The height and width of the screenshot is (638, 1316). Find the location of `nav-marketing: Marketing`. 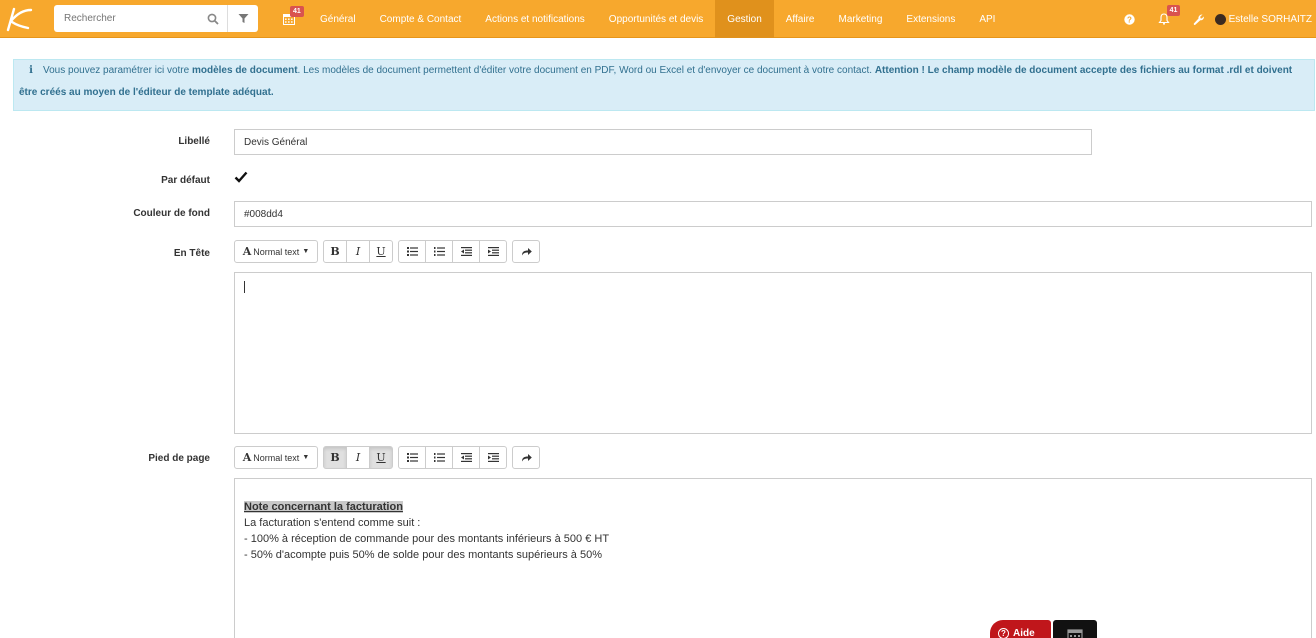

nav-marketing: Marketing is located at coordinates (861, 19).